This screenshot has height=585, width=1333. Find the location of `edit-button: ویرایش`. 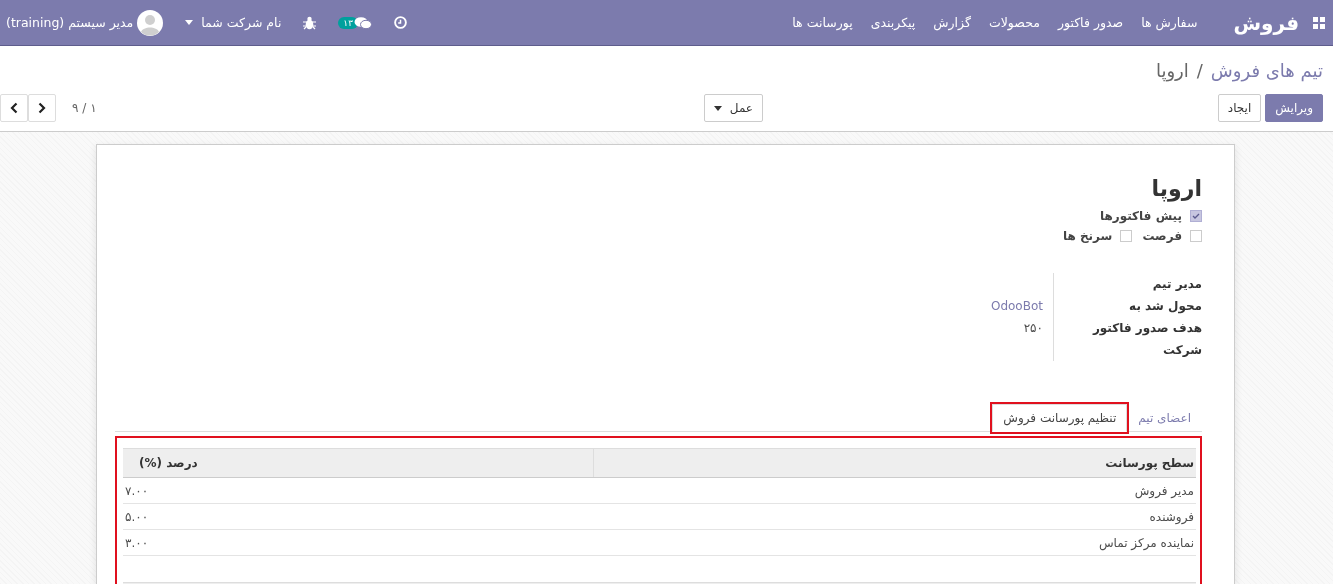

edit-button: ویرایش is located at coordinates (1294, 108).